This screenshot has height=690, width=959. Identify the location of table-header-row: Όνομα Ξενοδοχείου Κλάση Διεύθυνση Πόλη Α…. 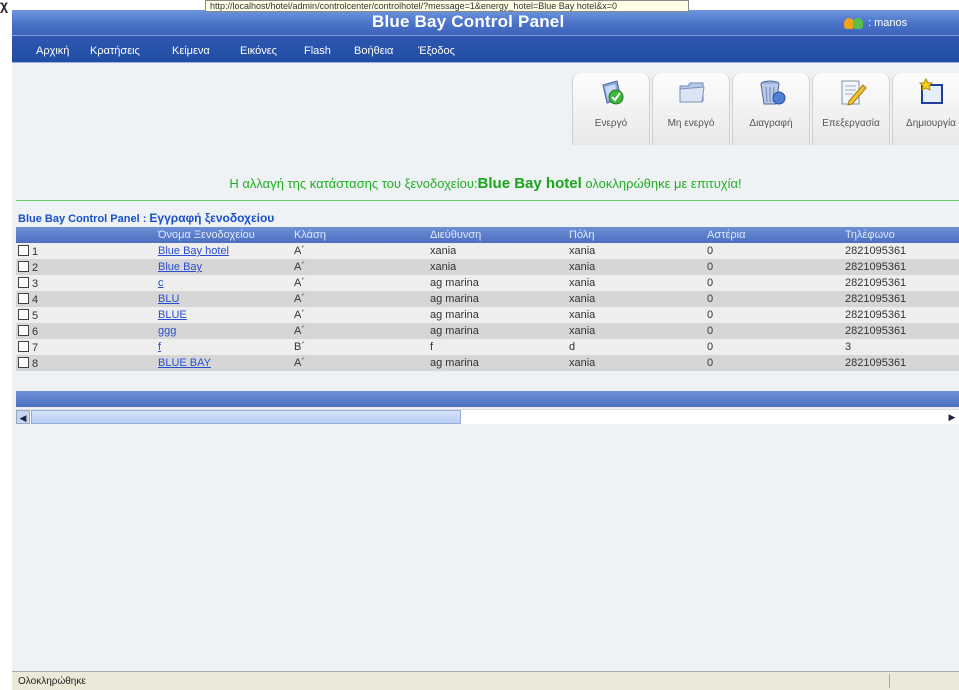
(487, 235).